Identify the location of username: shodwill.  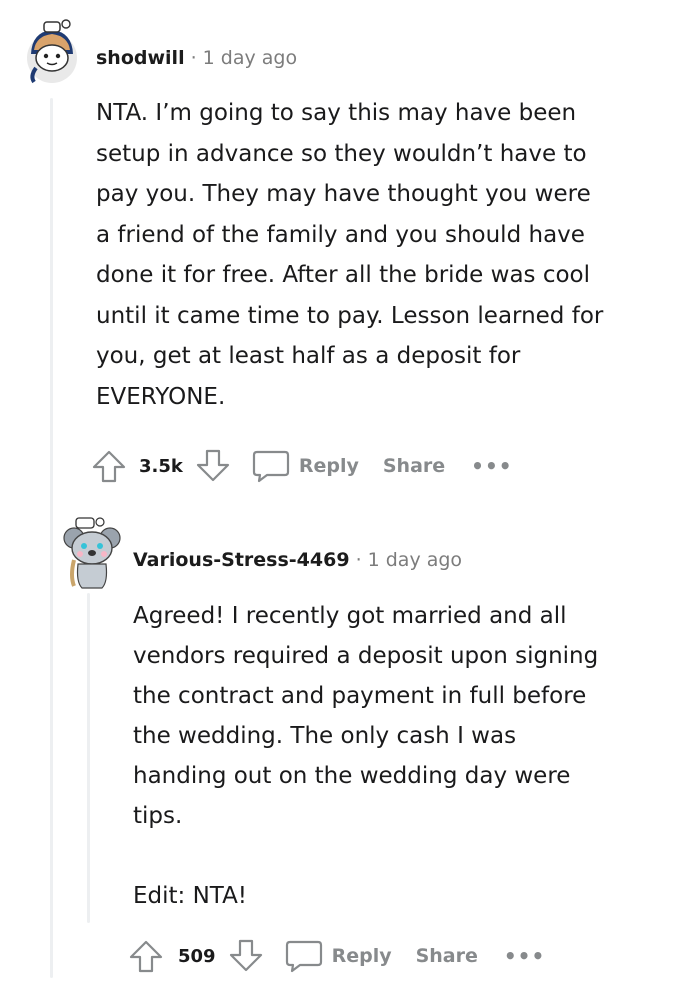
(140, 58).